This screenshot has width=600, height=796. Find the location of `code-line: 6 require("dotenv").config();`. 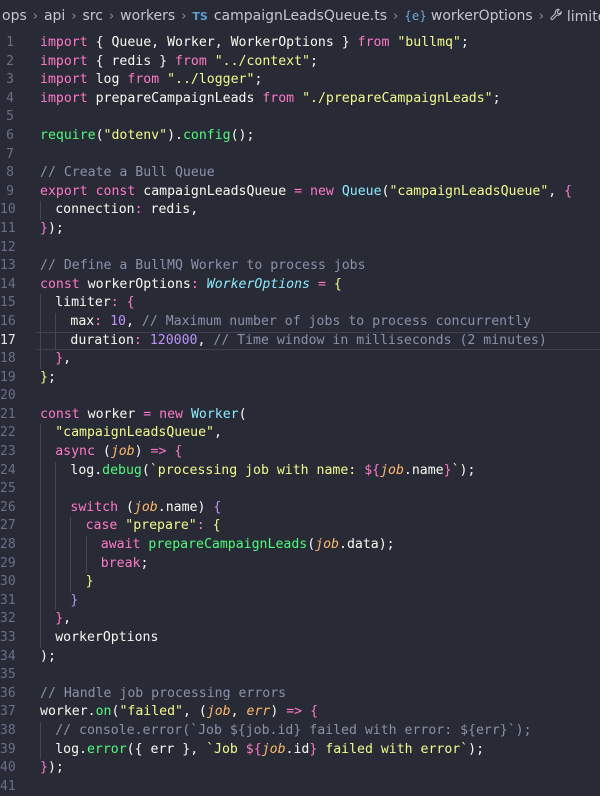

code-line: 6 require("dotenv").config(); is located at coordinates (300, 136).